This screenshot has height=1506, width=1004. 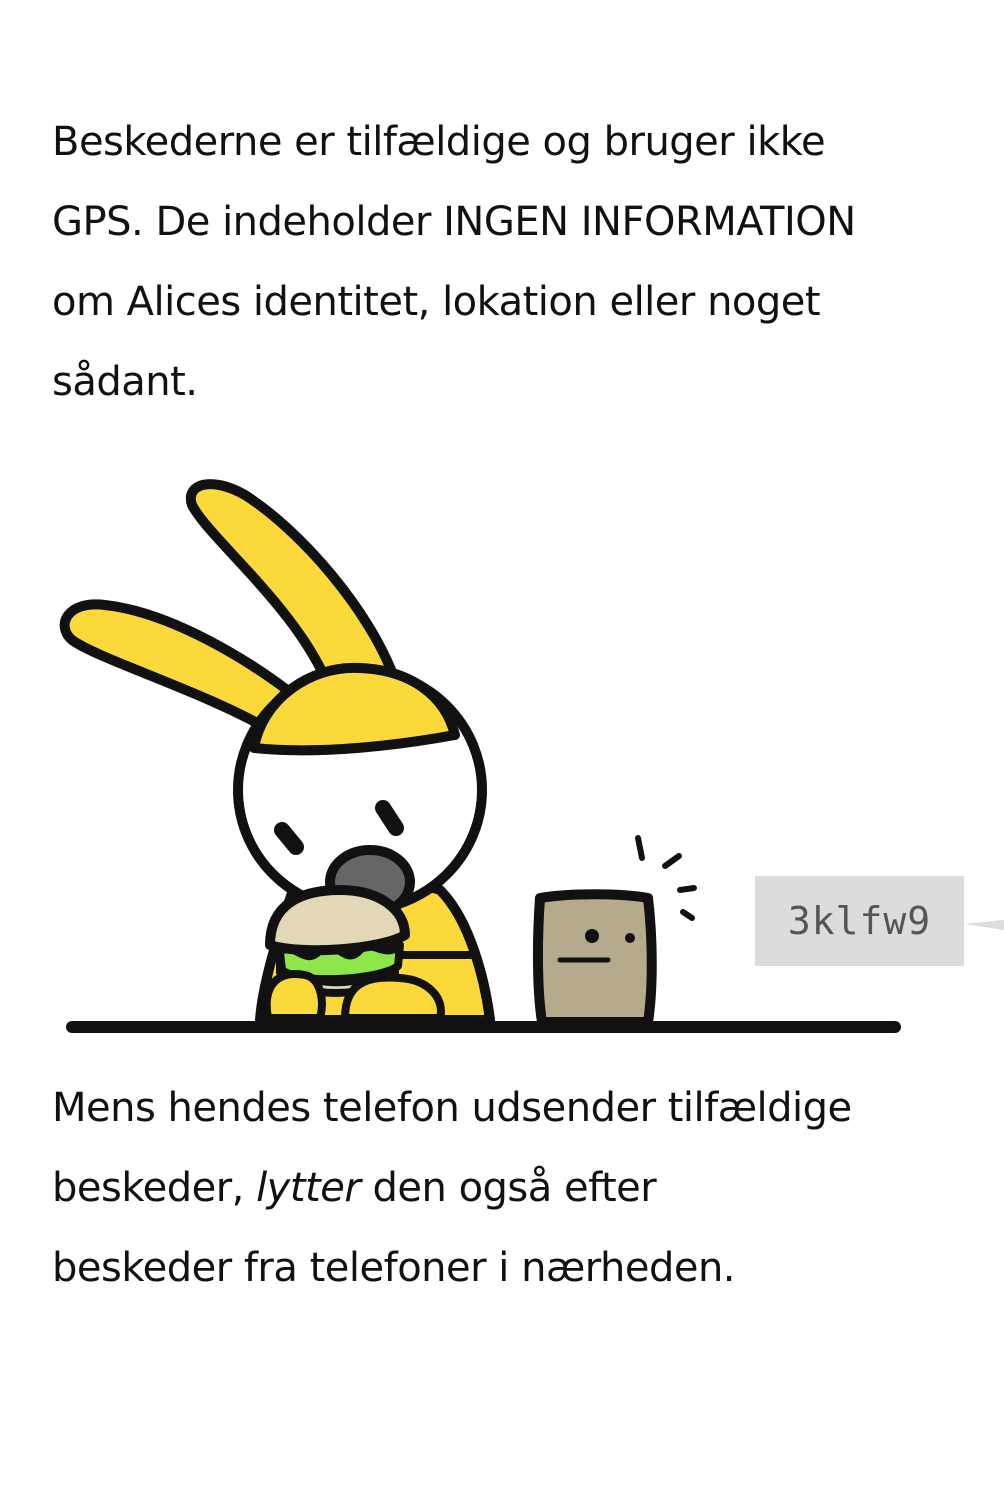 What do you see at coordinates (289, 838) in the screenshot?
I see `bunny-eye-left` at bounding box center [289, 838].